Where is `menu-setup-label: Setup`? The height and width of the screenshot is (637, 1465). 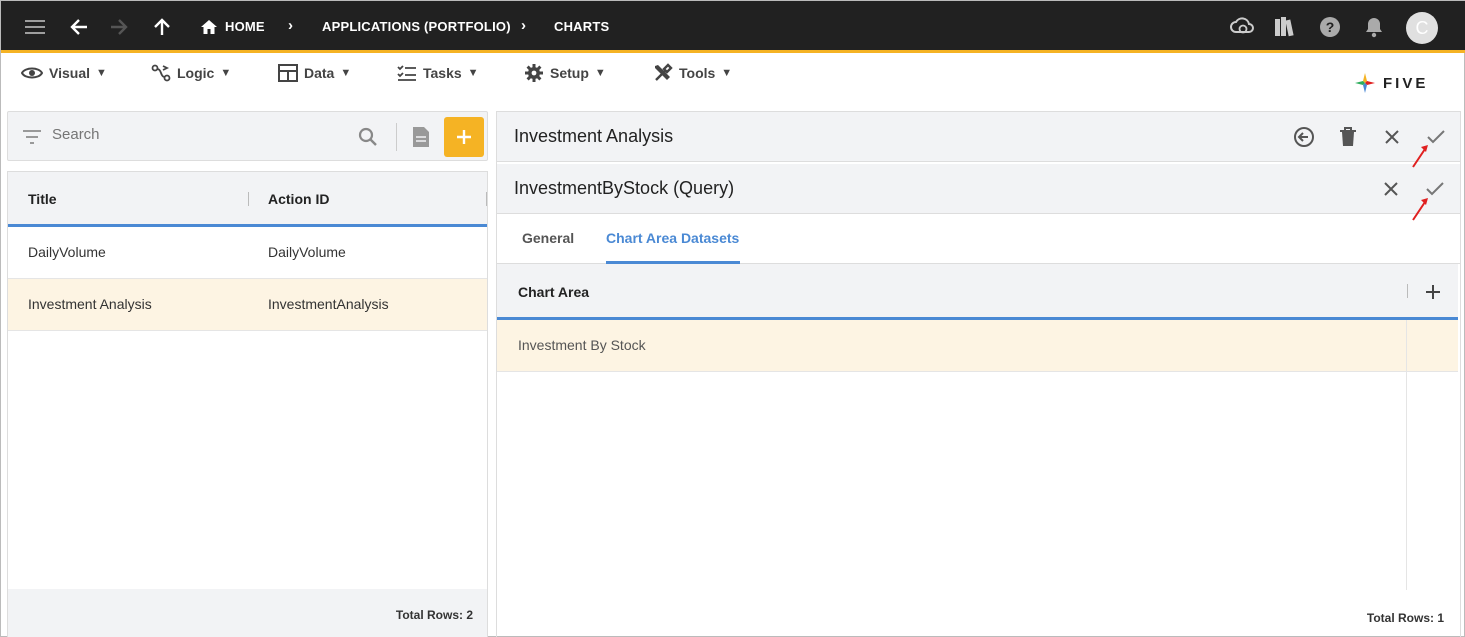 menu-setup-label: Setup is located at coordinates (569, 73).